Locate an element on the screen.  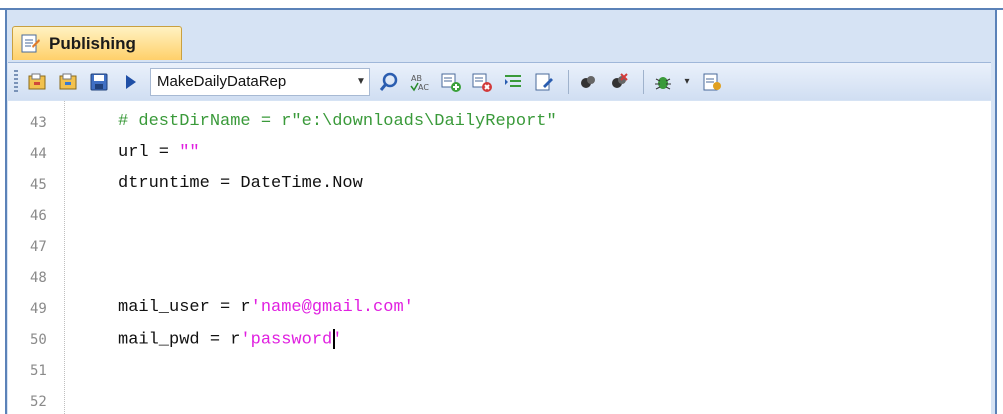
script-settings-icon is located at coordinates (712, 81).